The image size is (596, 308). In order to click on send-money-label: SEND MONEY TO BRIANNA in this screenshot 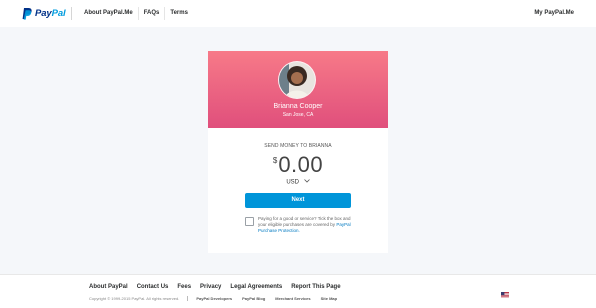, I will do `click(298, 146)`.